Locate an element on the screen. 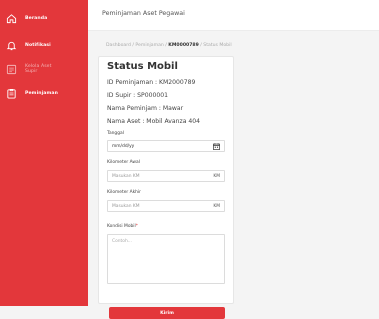  km-akhir-placeholder: Masukan KM is located at coordinates (126, 206).